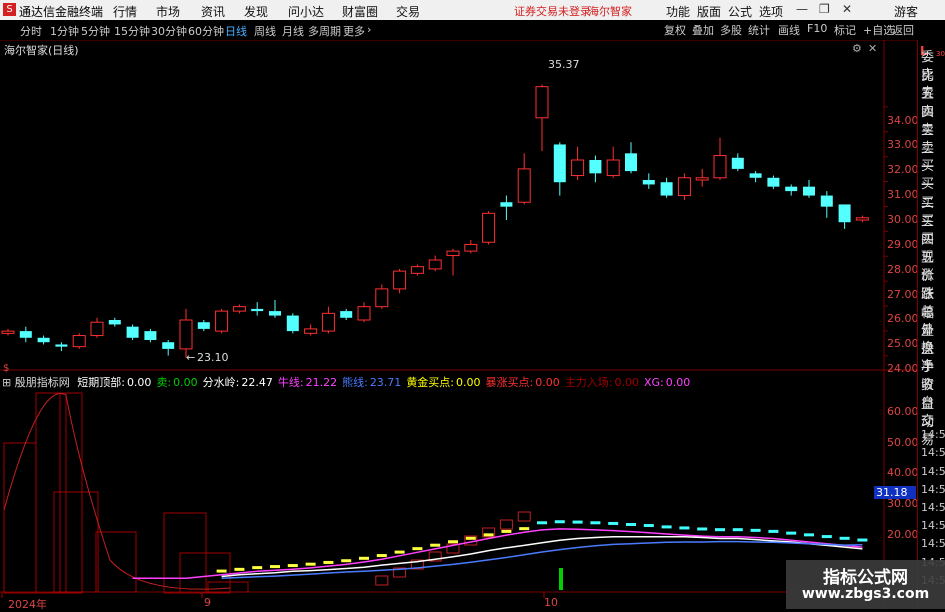 Image resolution: width=945 pixels, height=612 pixels. What do you see at coordinates (678, 11) in the screenshot?
I see `menu-function: 功能` at bounding box center [678, 11].